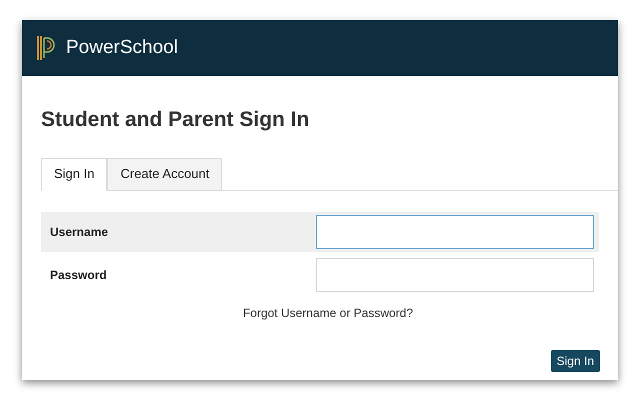 Image resolution: width=640 pixels, height=400 pixels. Describe the element at coordinates (328, 313) in the screenshot. I see `forgot-link: Forgot Username or Password?` at that location.